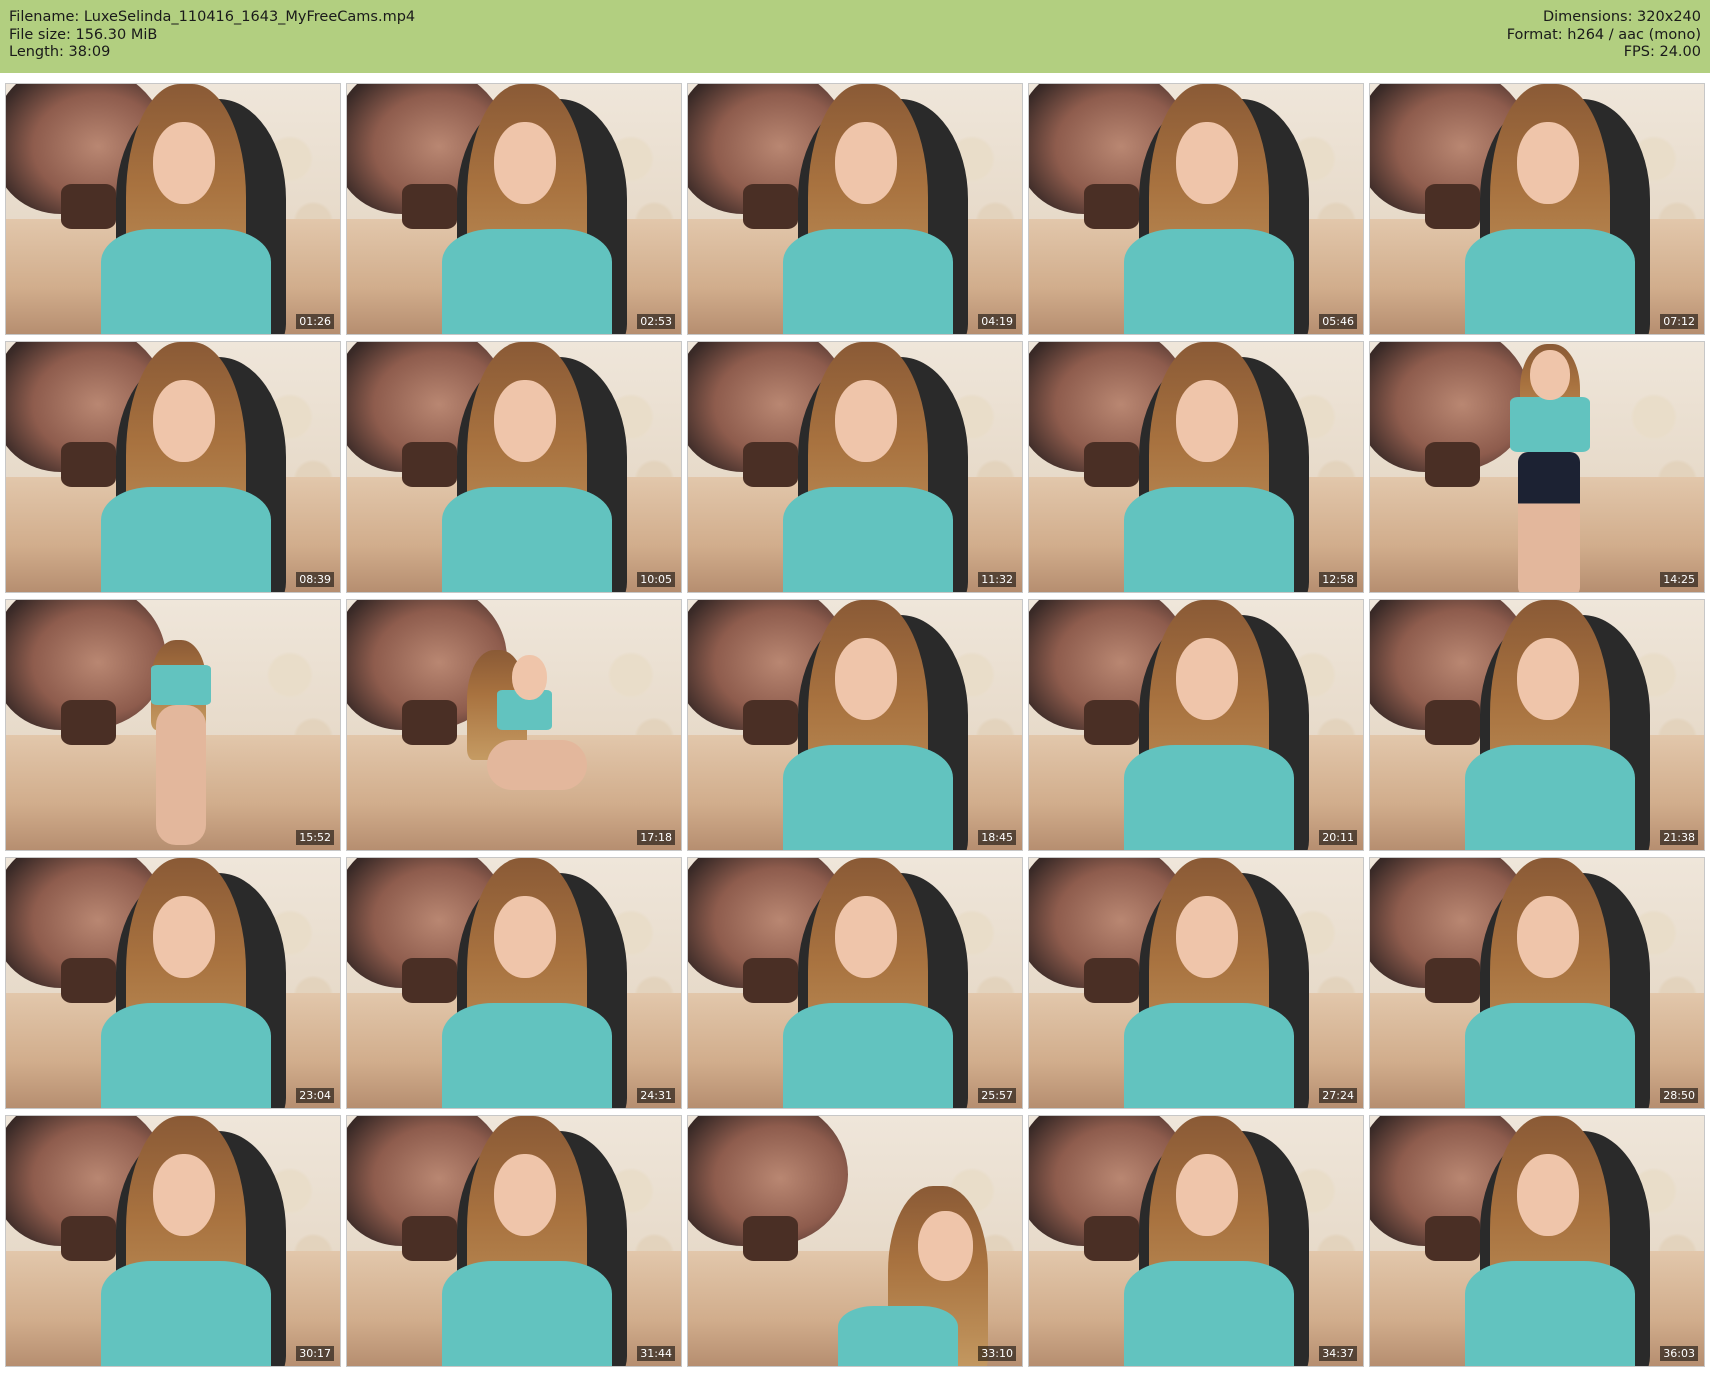 This screenshot has width=1710, height=1373. I want to click on video-thumbnail: 24:31, so click(514, 983).